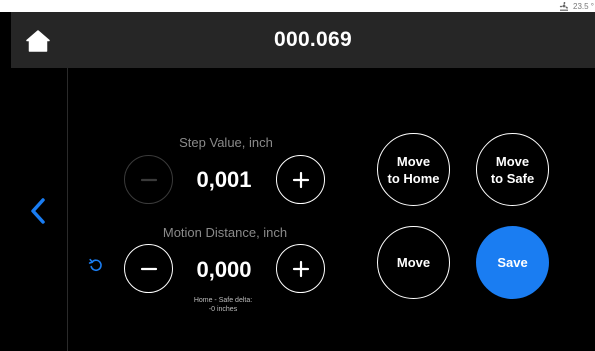 Image resolution: width=595 pixels, height=351 pixels. What do you see at coordinates (224, 269) in the screenshot?
I see `motion-distance-value: 0,000` at bounding box center [224, 269].